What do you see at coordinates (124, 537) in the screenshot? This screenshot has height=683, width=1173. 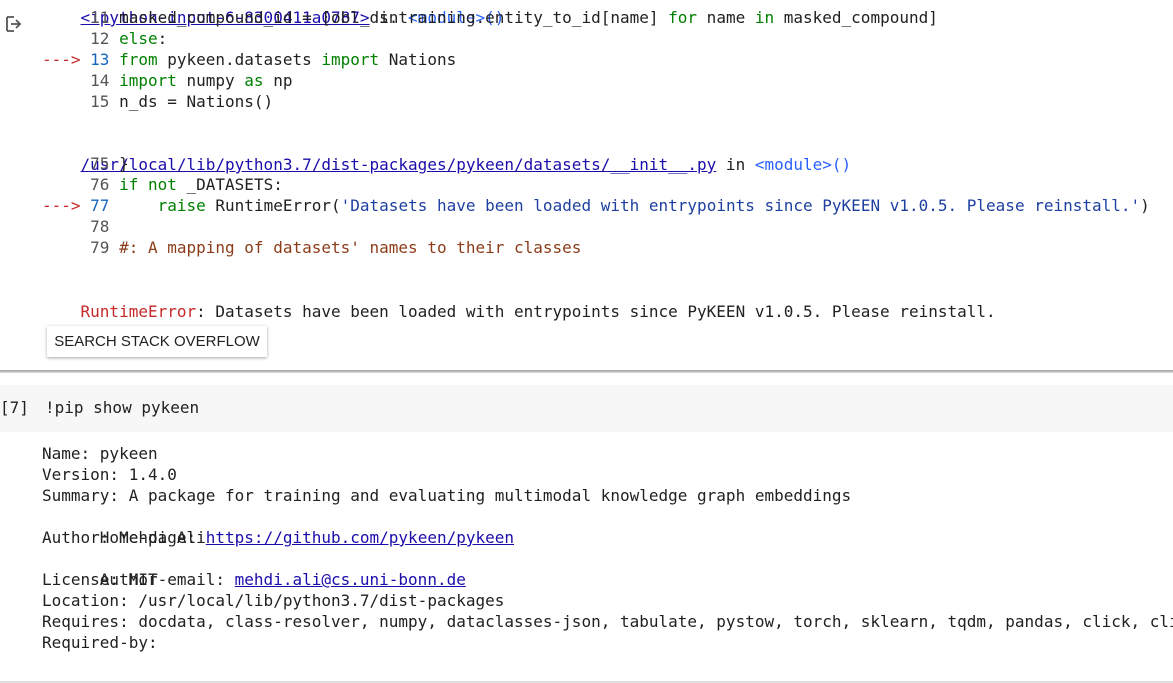 I see `output-author-line: Author: Mehdi Ali` at bounding box center [124, 537].